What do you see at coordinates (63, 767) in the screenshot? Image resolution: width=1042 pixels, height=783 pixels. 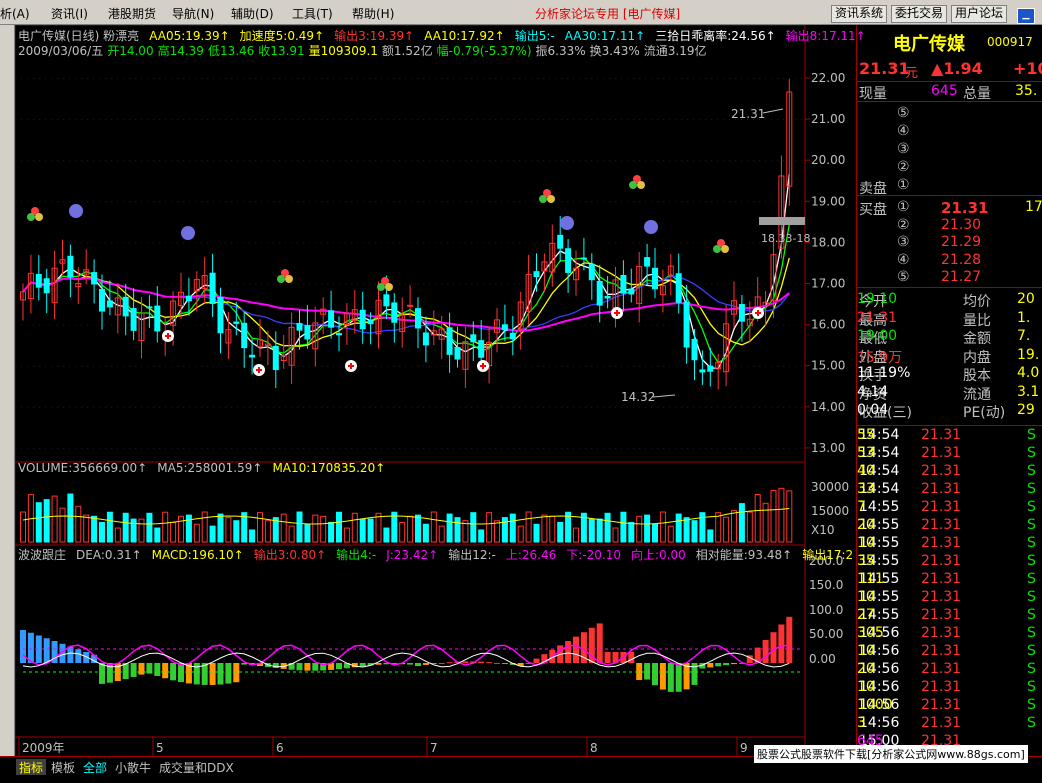 I see `tab-templates: 模板` at bounding box center [63, 767].